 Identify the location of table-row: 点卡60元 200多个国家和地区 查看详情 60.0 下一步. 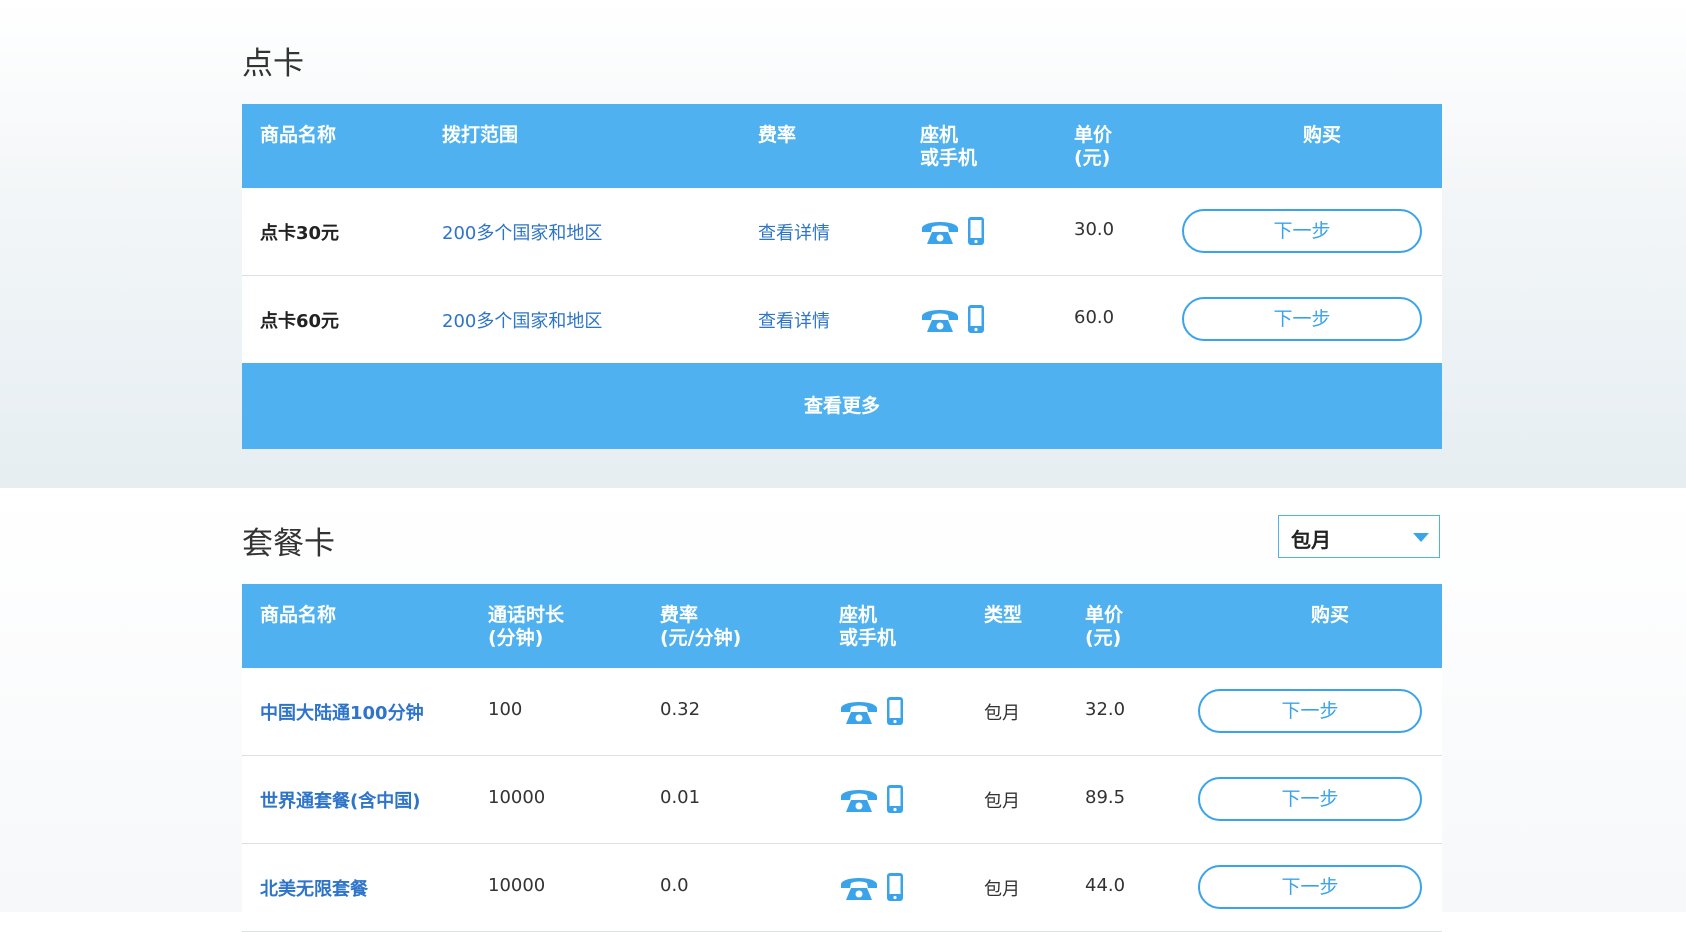
(842, 319).